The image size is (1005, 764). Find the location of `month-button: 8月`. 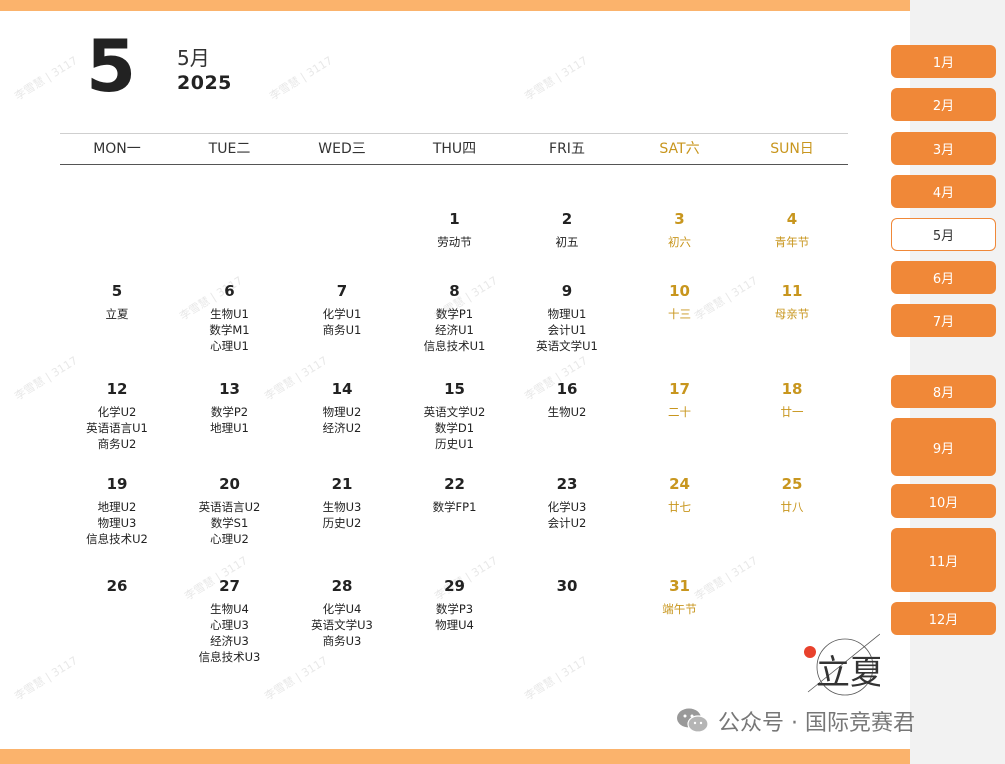

month-button: 8月 is located at coordinates (943, 391).